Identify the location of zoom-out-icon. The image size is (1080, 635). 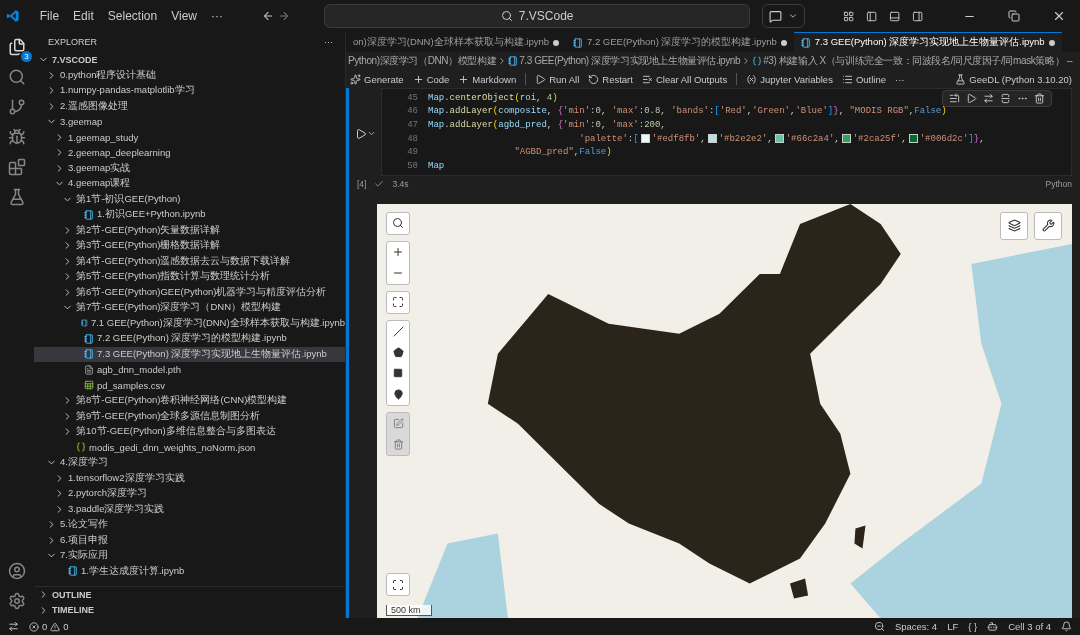
(879, 626).